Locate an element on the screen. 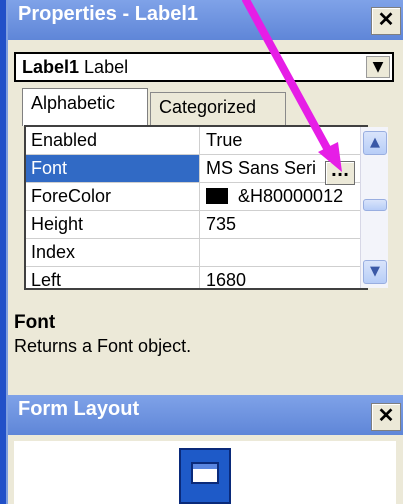 Image resolution: width=412 pixels, height=504 pixels. object-selector-value: Label1 Label is located at coordinates (75, 67).